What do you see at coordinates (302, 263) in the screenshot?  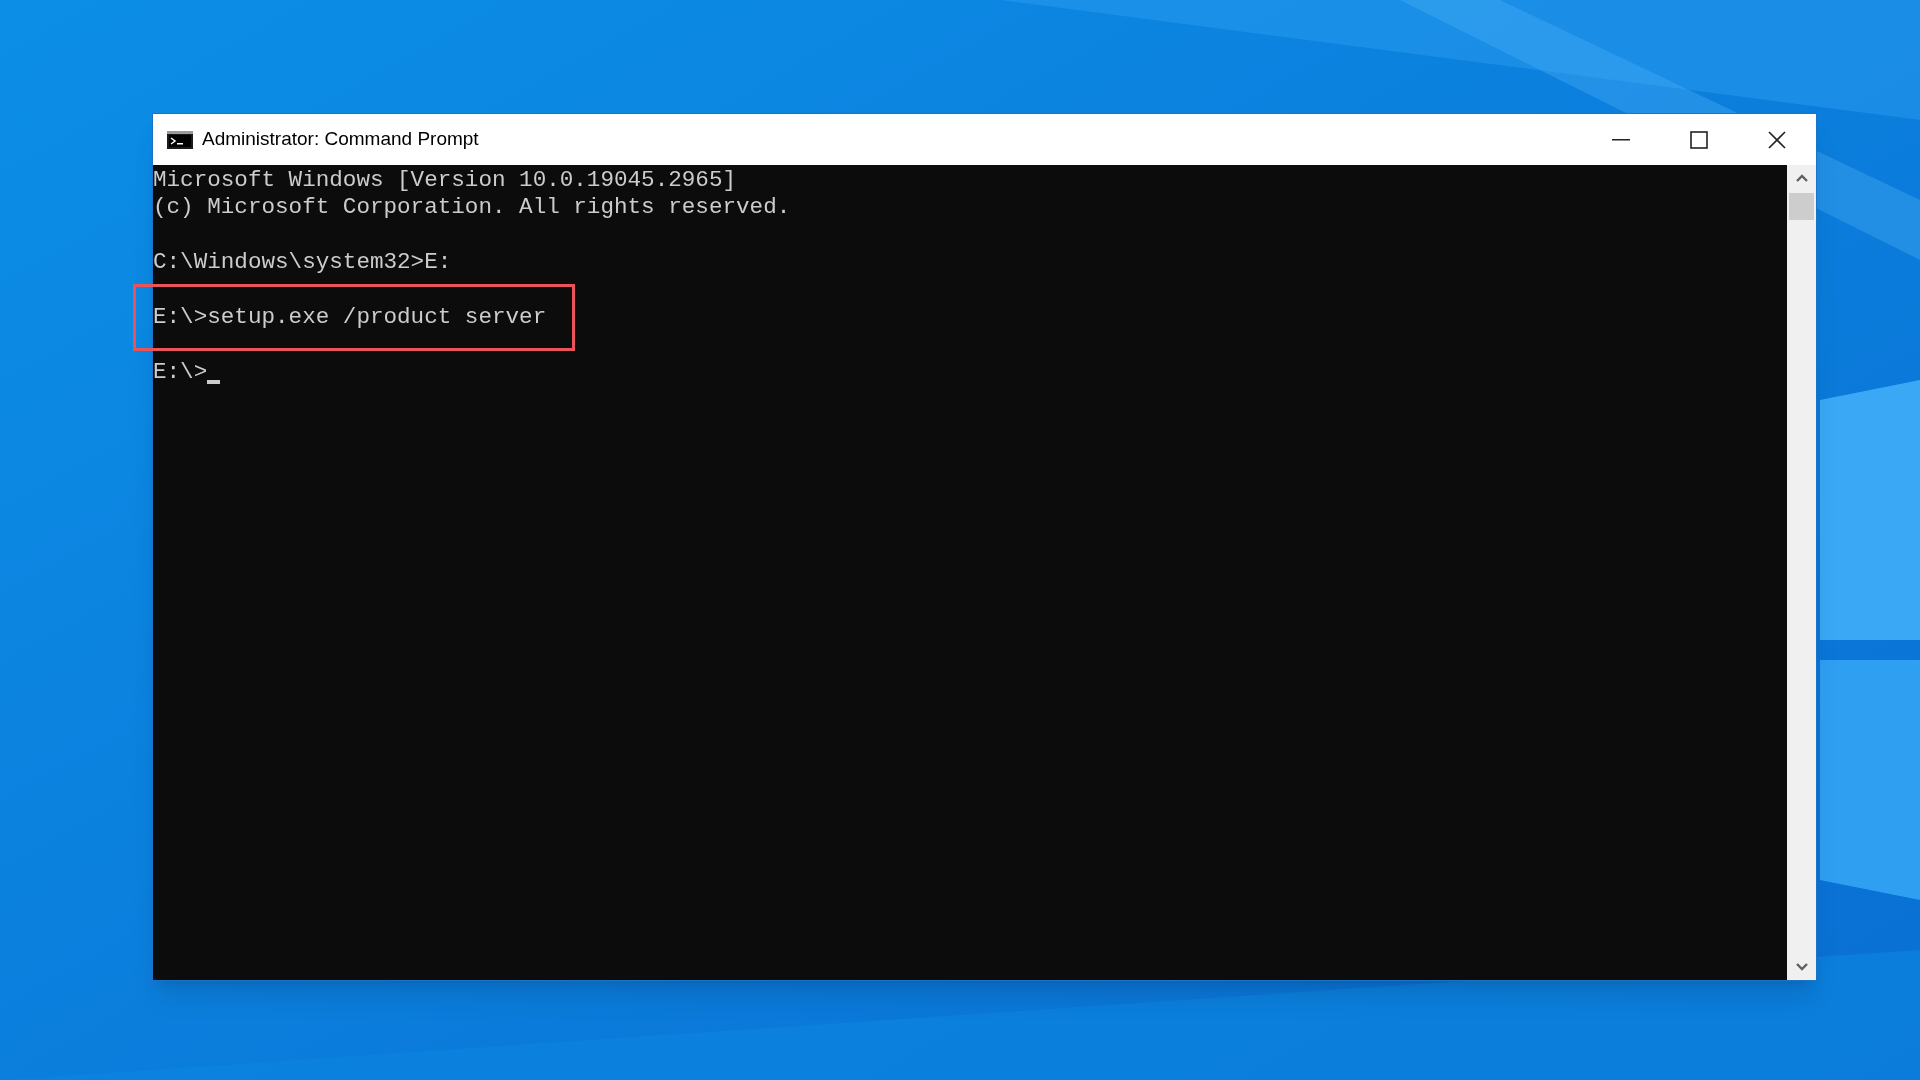 I see `console-line: C:\Windows\system32>E:` at bounding box center [302, 263].